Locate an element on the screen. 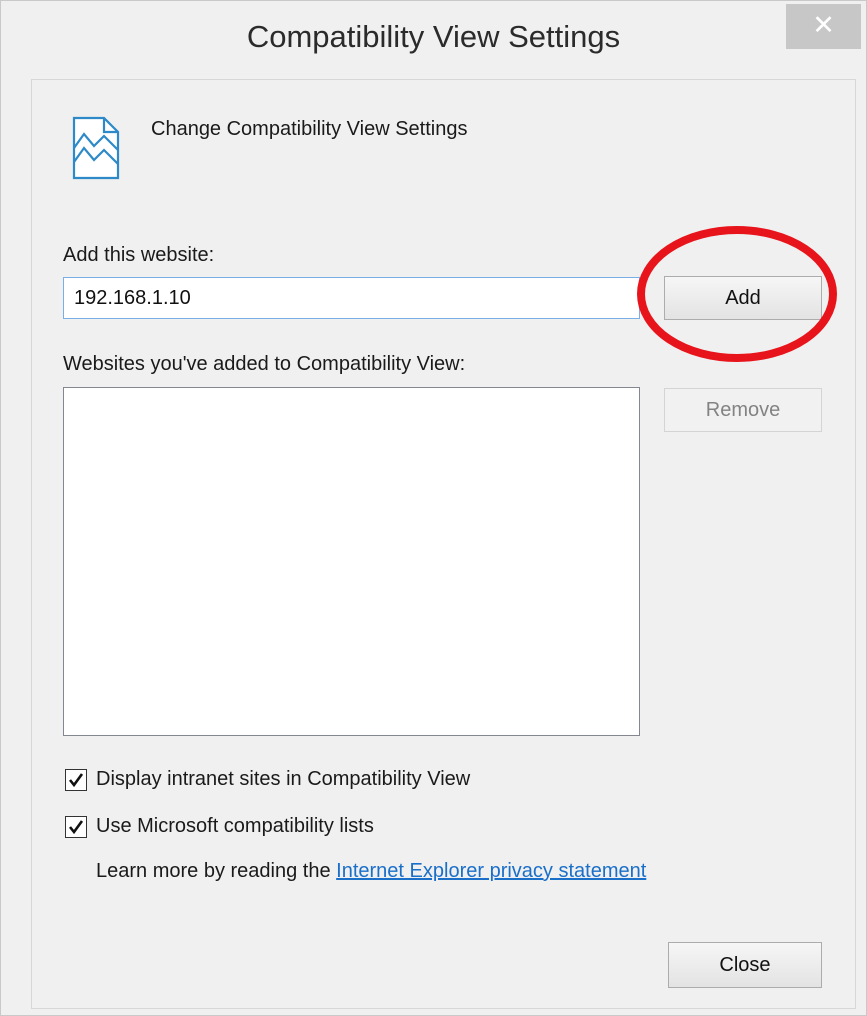  learn-more-prefix: Learn more by reading the is located at coordinates (216, 871).